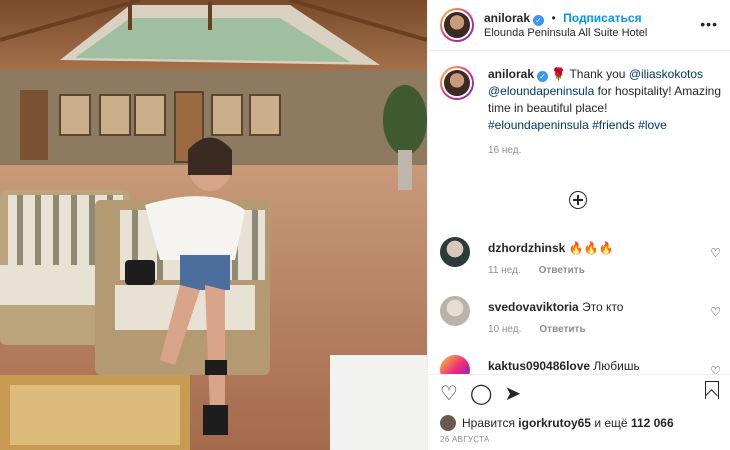 This screenshot has width=730, height=450. Describe the element at coordinates (596, 74) in the screenshot. I see `caption-text-start: Thank you` at that location.